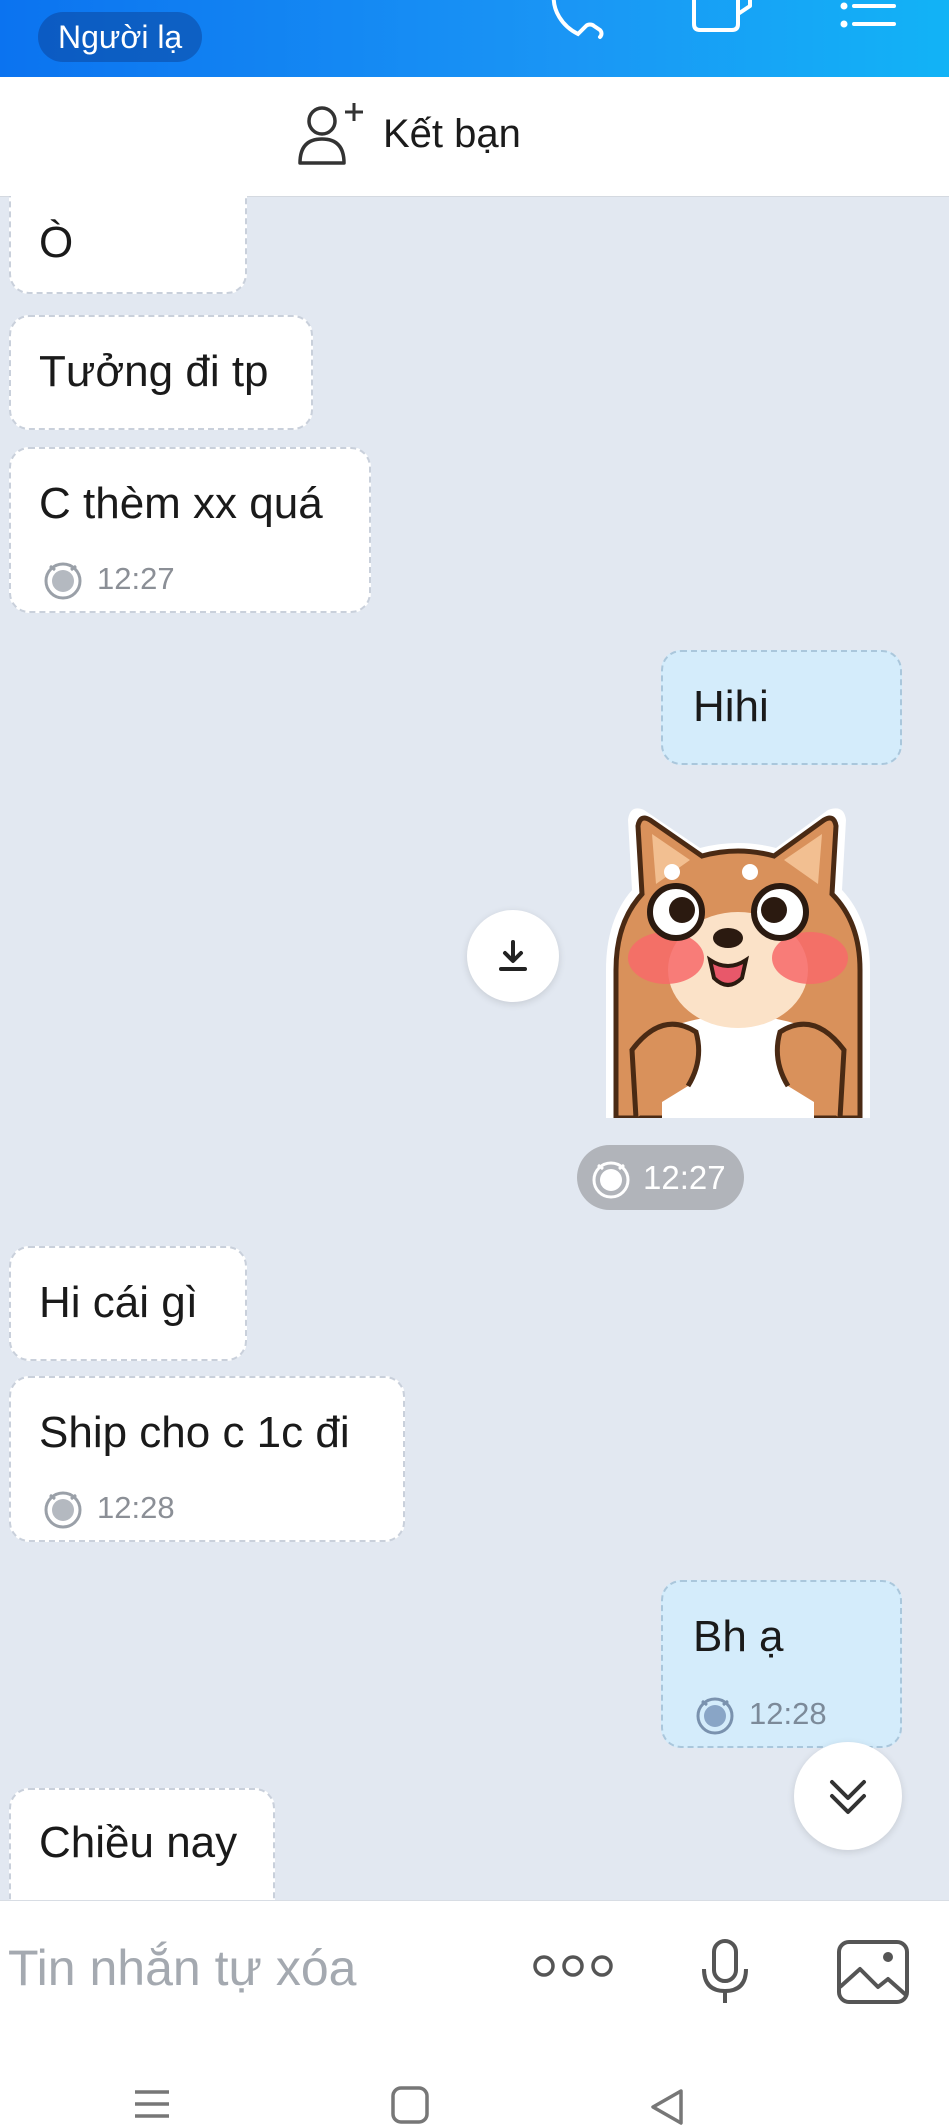 Image resolution: width=949 pixels, height=2126 pixels. I want to click on message-received: Ò, so click(128, 245).